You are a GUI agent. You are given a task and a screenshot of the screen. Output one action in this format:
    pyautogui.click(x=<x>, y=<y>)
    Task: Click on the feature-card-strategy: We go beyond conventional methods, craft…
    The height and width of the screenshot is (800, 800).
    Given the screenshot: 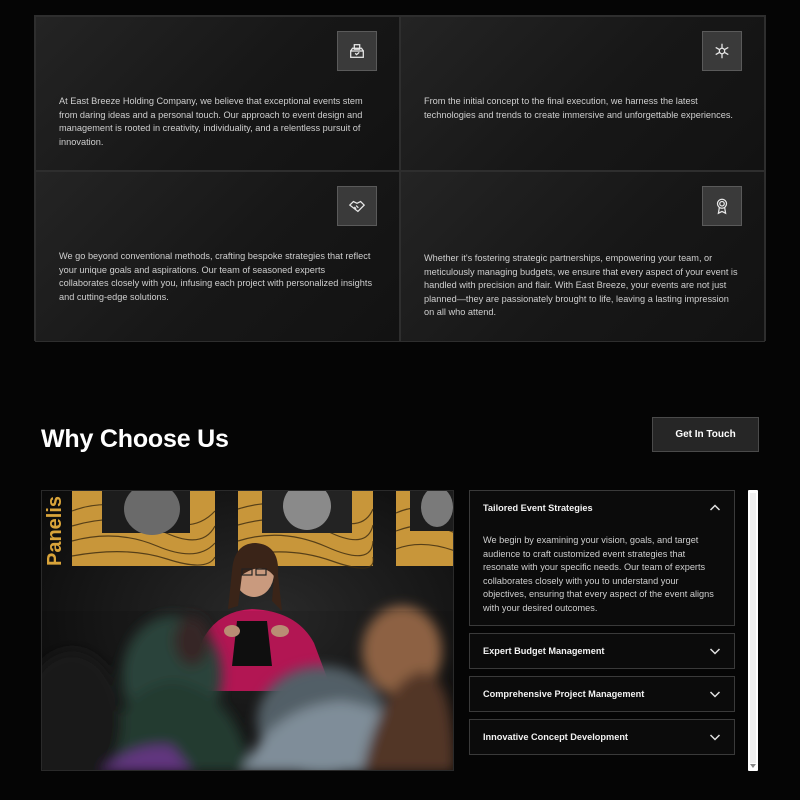 What is the action you would take?
    pyautogui.click(x=217, y=256)
    